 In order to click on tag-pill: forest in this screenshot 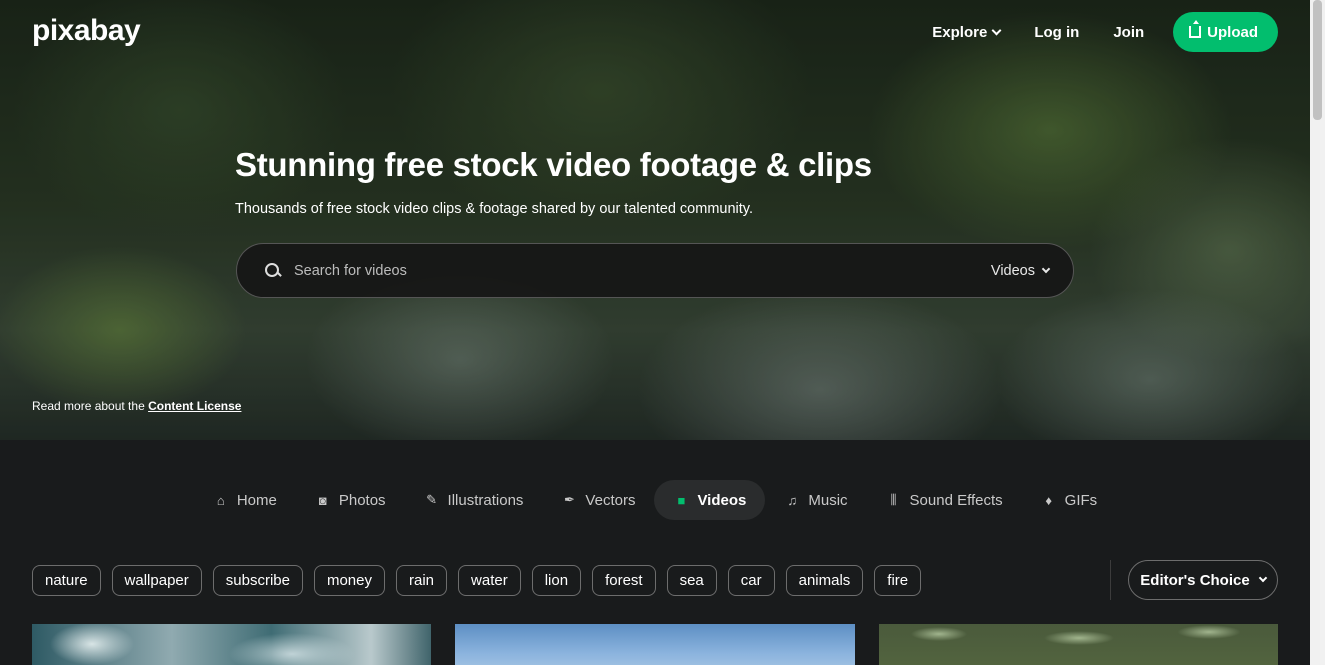, I will do `click(624, 580)`.